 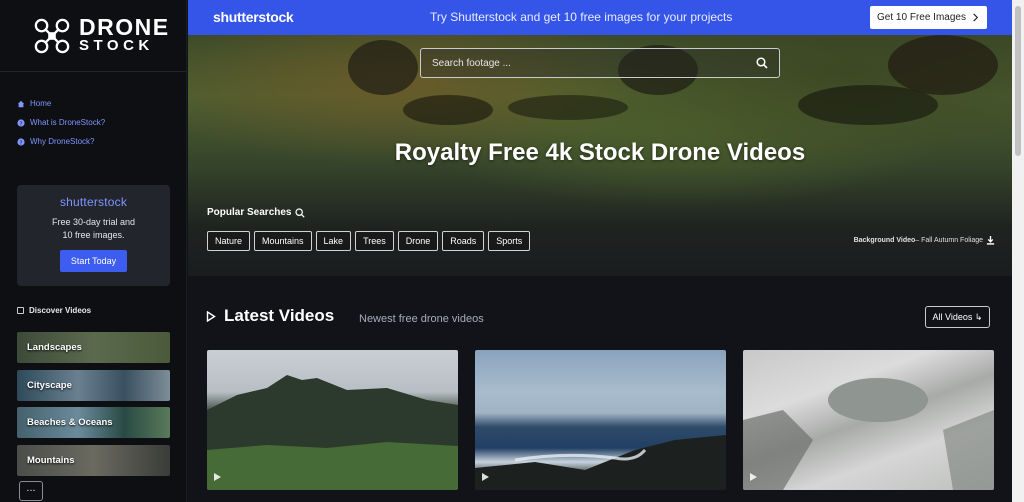 What do you see at coordinates (884, 240) in the screenshot?
I see `bg-video-label: Background Video` at bounding box center [884, 240].